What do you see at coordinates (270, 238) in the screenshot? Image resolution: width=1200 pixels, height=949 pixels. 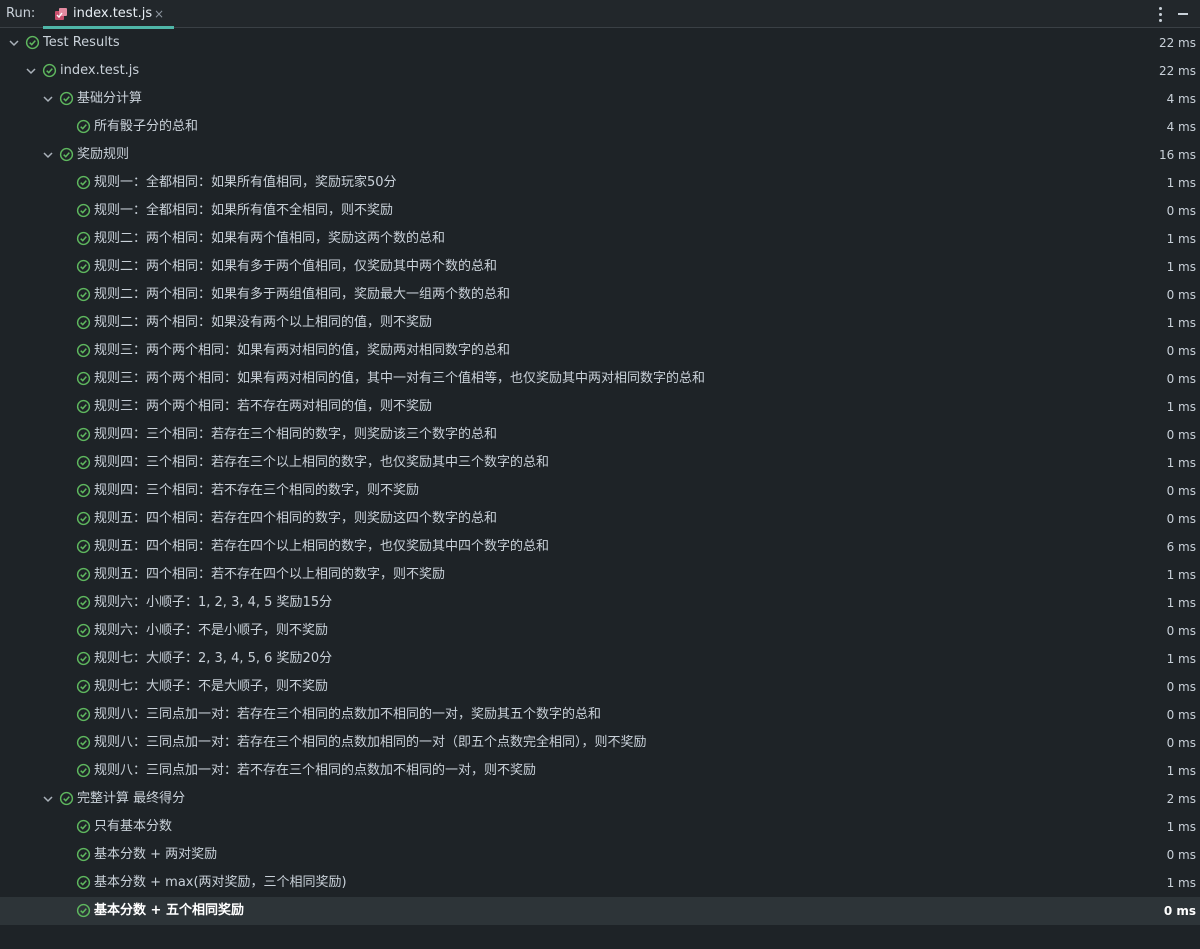 I see `test-name: 规则二：两个相同：如果有两个值相同，奖励这两个数的总和` at bounding box center [270, 238].